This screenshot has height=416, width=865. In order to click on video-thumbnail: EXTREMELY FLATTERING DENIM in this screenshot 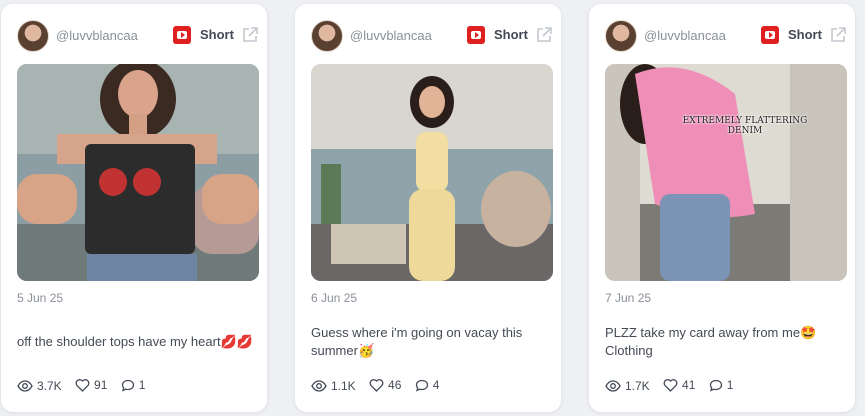, I will do `click(726, 172)`.